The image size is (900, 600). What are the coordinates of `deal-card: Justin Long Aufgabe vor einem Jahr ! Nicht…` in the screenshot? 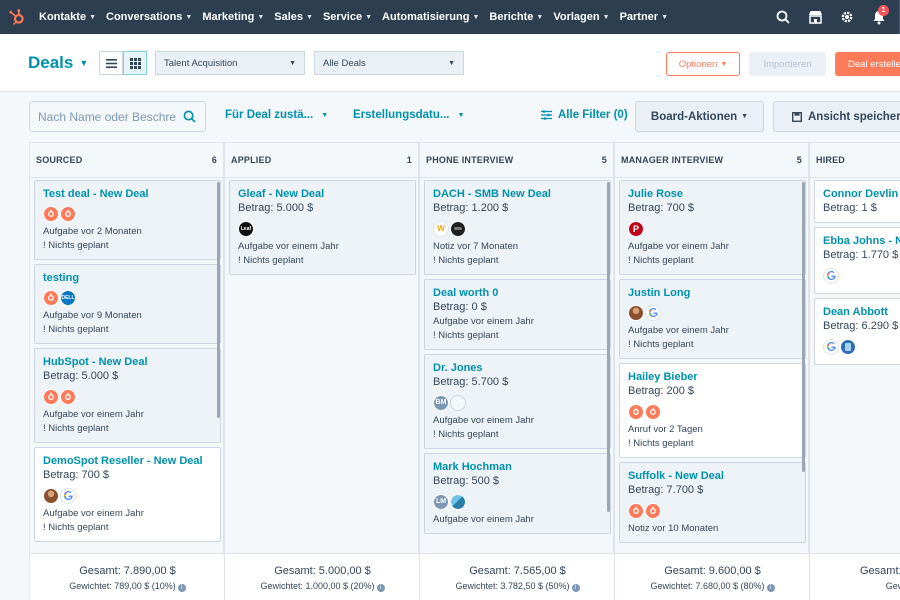 It's located at (712, 319).